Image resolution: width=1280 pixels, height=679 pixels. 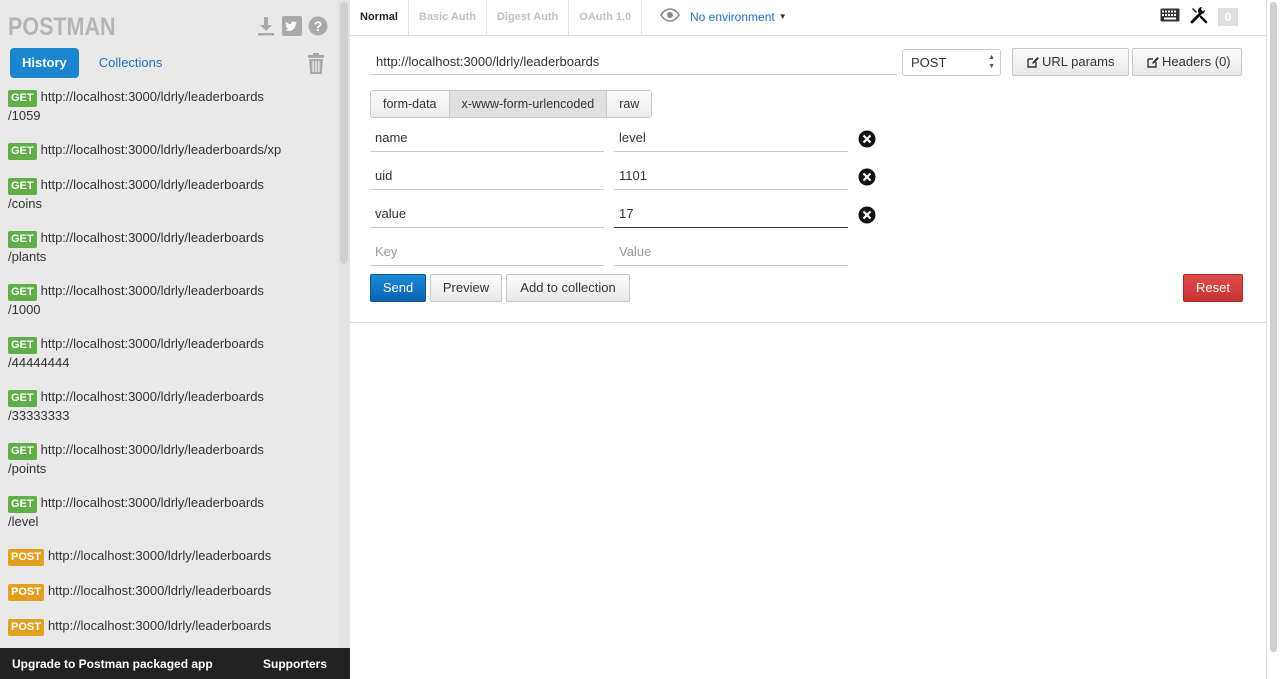 I want to click on tab-raw: raw, so click(x=629, y=104).